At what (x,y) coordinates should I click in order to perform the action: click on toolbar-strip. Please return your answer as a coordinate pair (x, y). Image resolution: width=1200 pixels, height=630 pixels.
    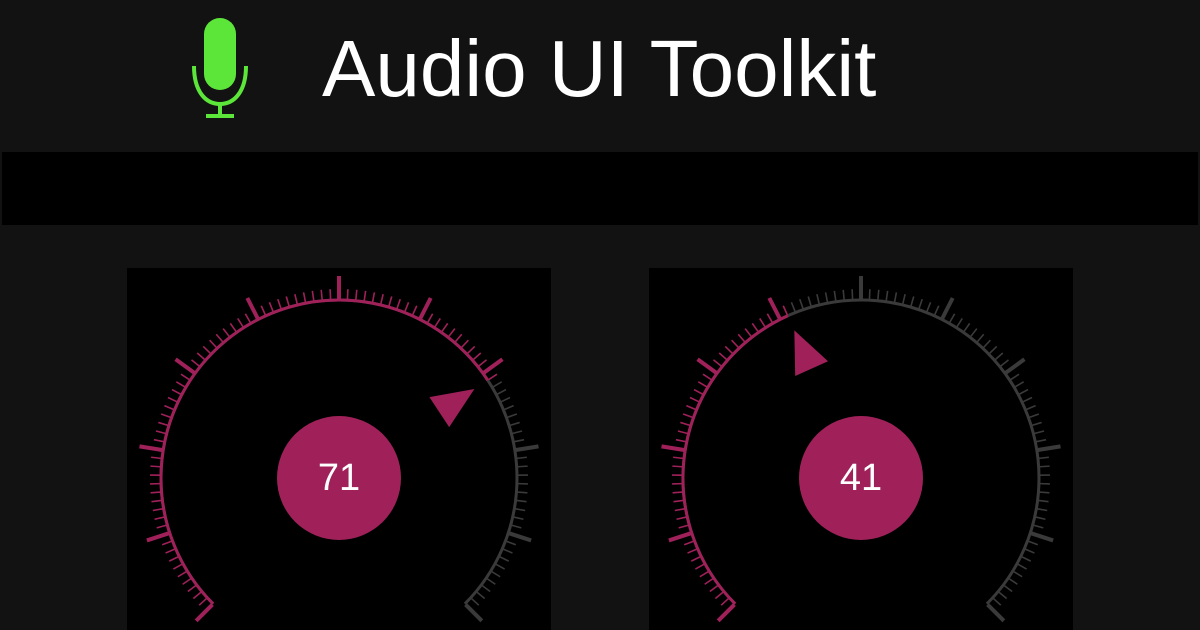
    Looking at the image, I should click on (600, 188).